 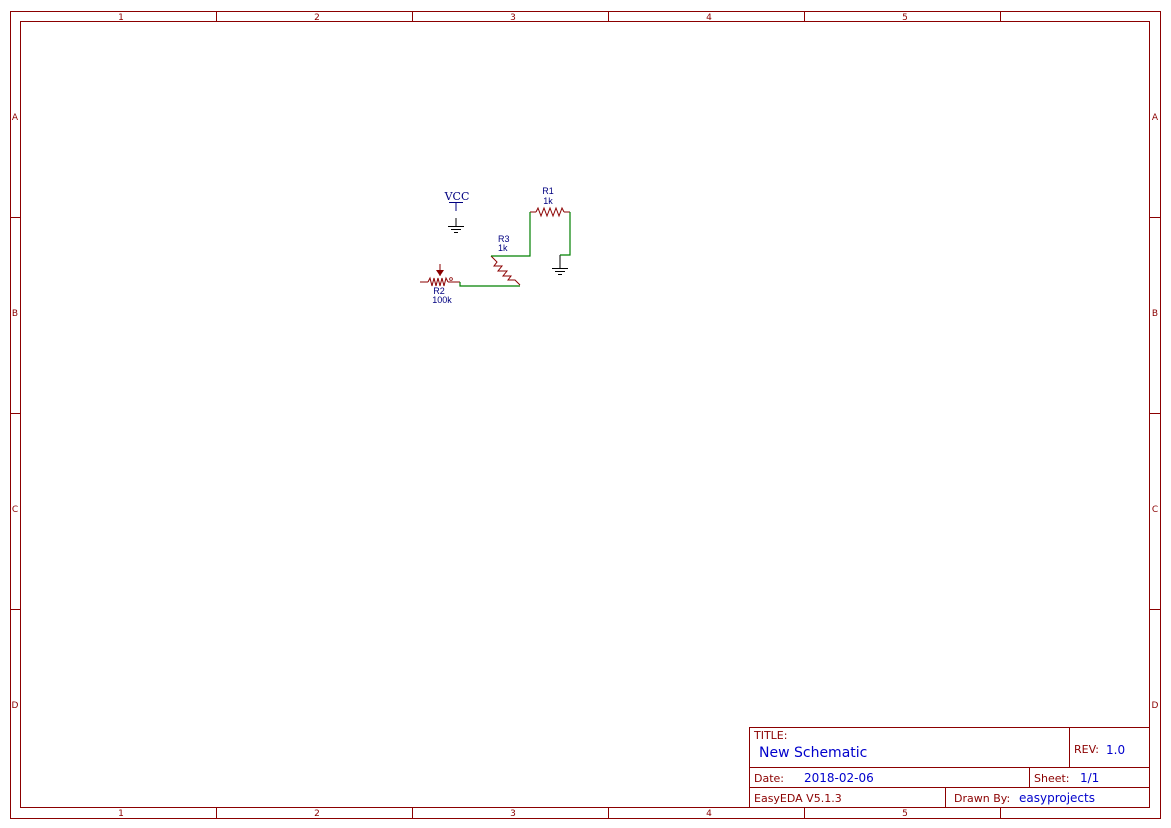 I want to click on row-label-left-b: B, so click(x=15, y=314).